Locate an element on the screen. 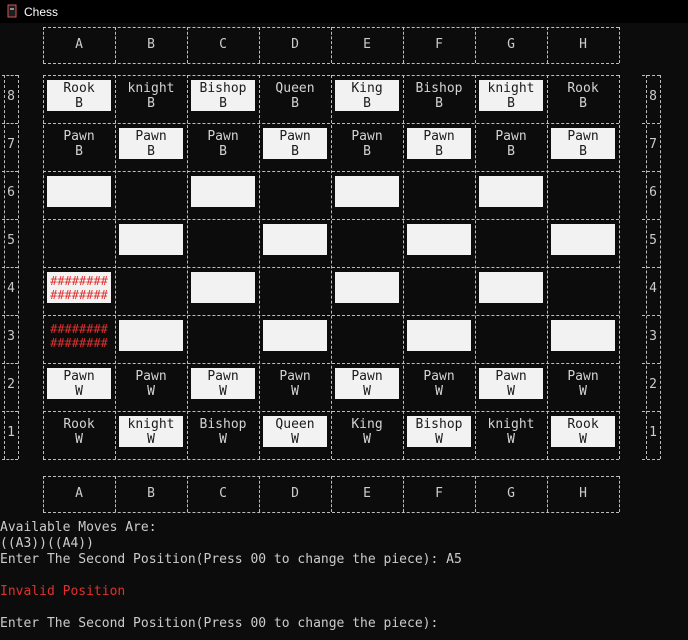  square-a8: Rook B is located at coordinates (79, 95).